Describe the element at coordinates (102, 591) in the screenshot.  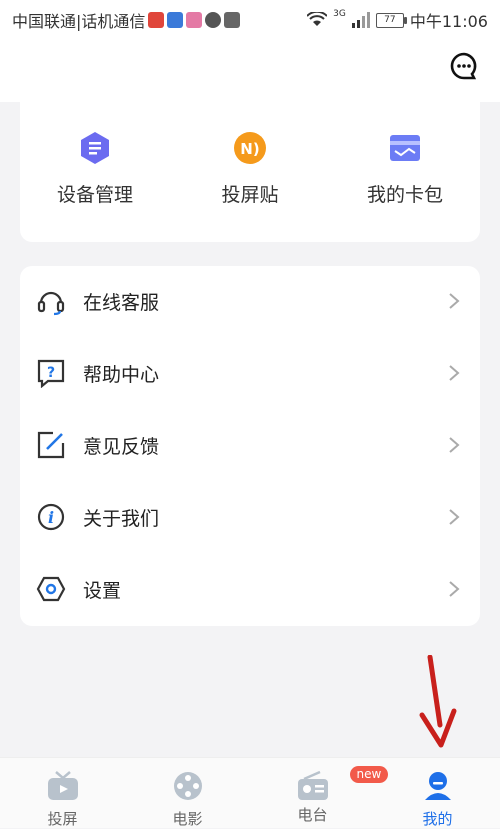
I see `menu-label: 设置` at that location.